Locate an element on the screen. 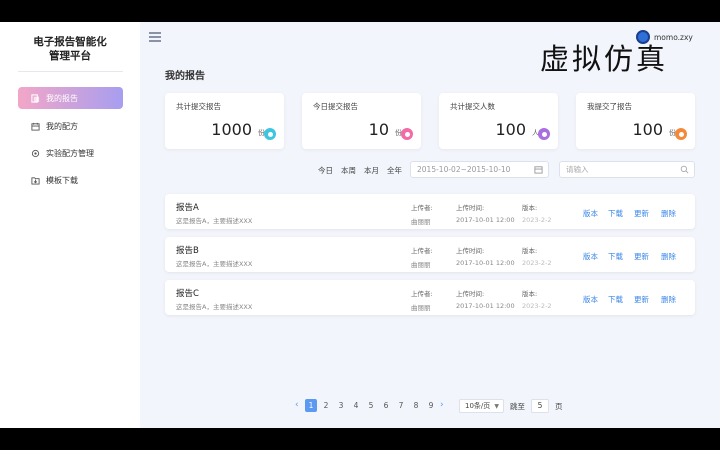  page-number: 3 is located at coordinates (341, 405).